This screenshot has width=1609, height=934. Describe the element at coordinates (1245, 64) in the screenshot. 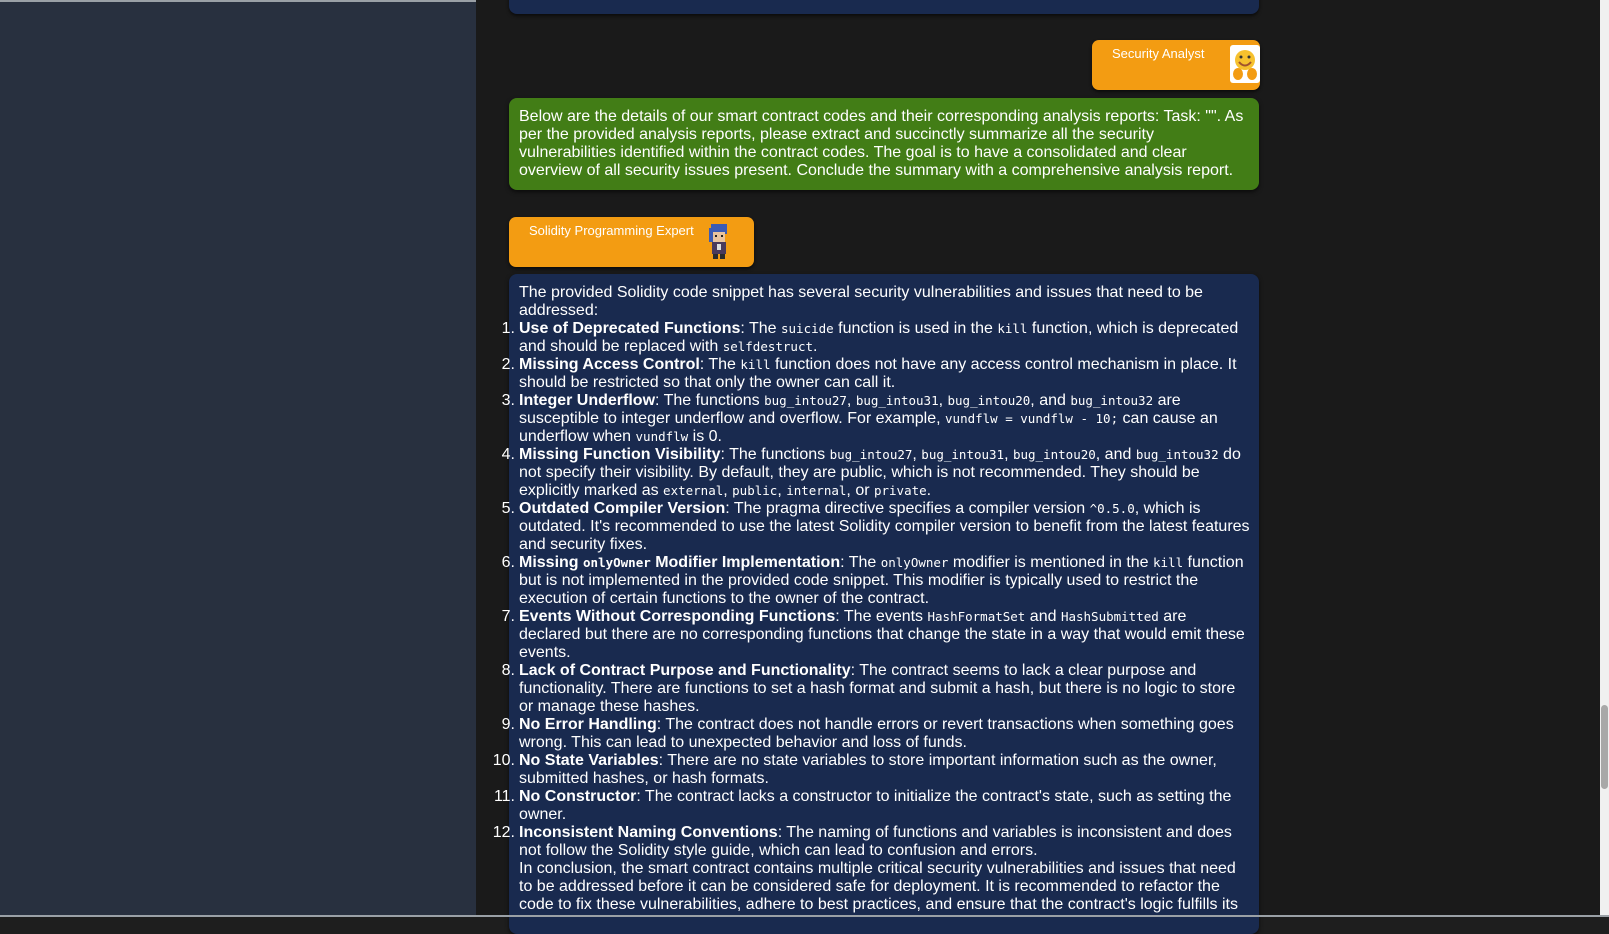

I see `smiley-hug-icon` at that location.